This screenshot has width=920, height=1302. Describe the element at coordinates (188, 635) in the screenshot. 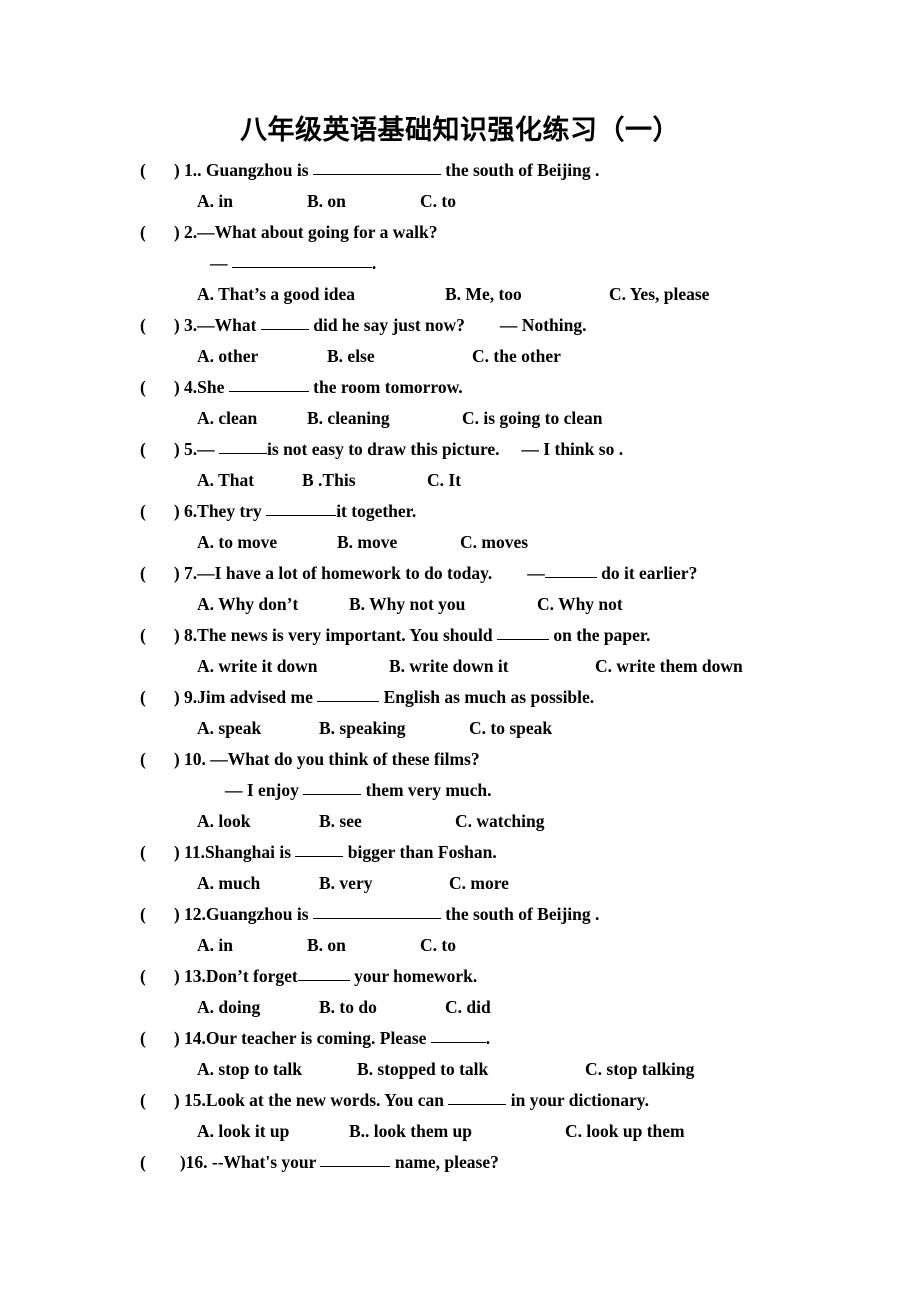

I see `question-number: 8.` at that location.